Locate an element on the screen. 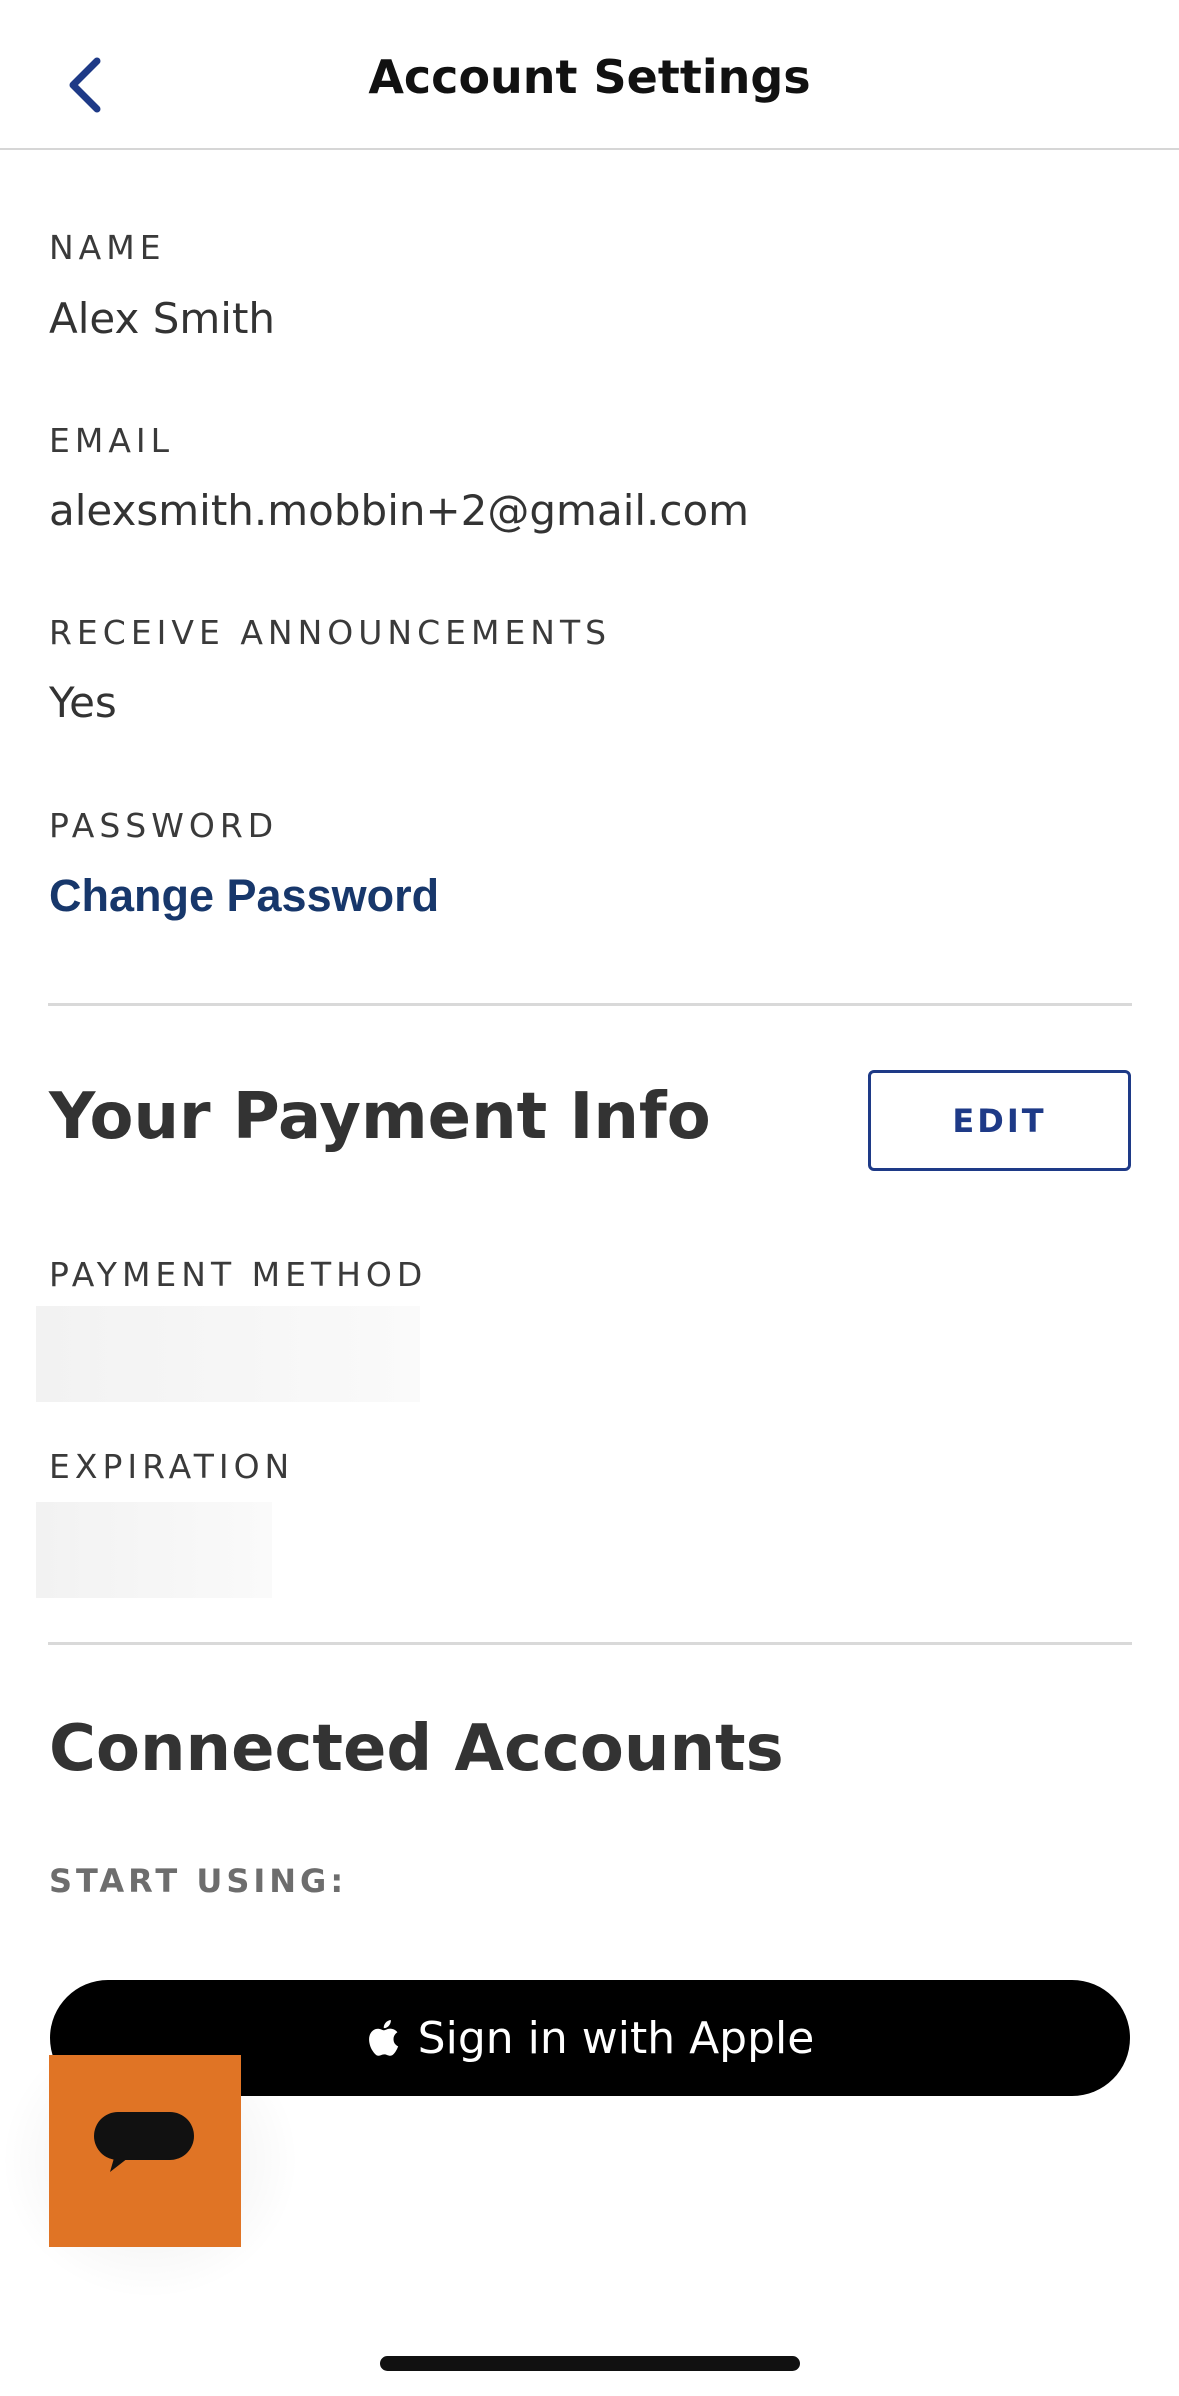 This screenshot has width=1179, height=2396. edit-payment-button: EDIT is located at coordinates (999, 1120).